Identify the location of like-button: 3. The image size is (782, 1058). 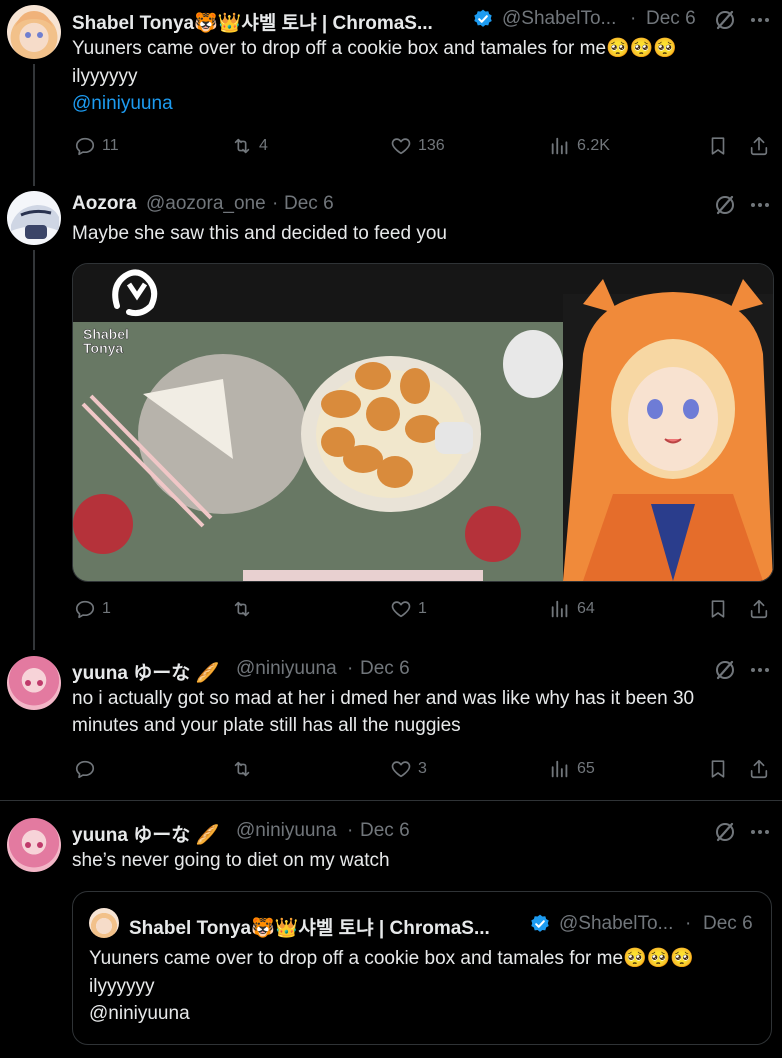
(408, 769).